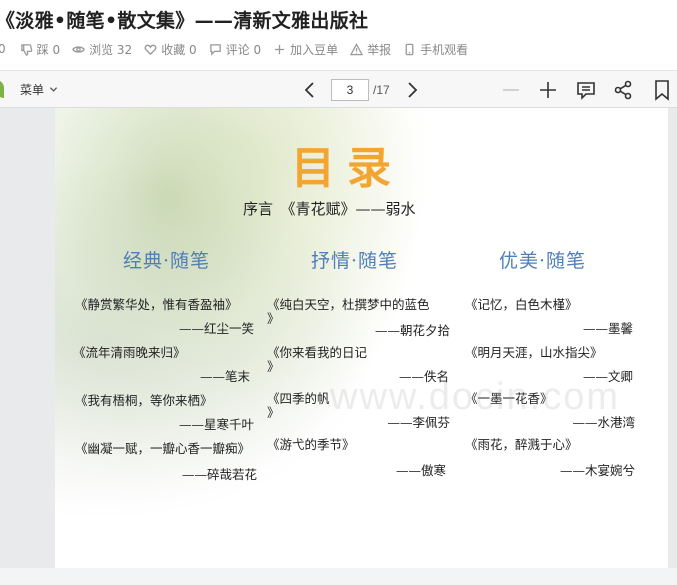 The width and height of the screenshot is (677, 585). I want to click on toc-entry-title: 《游弋的季节》, so click(311, 443).